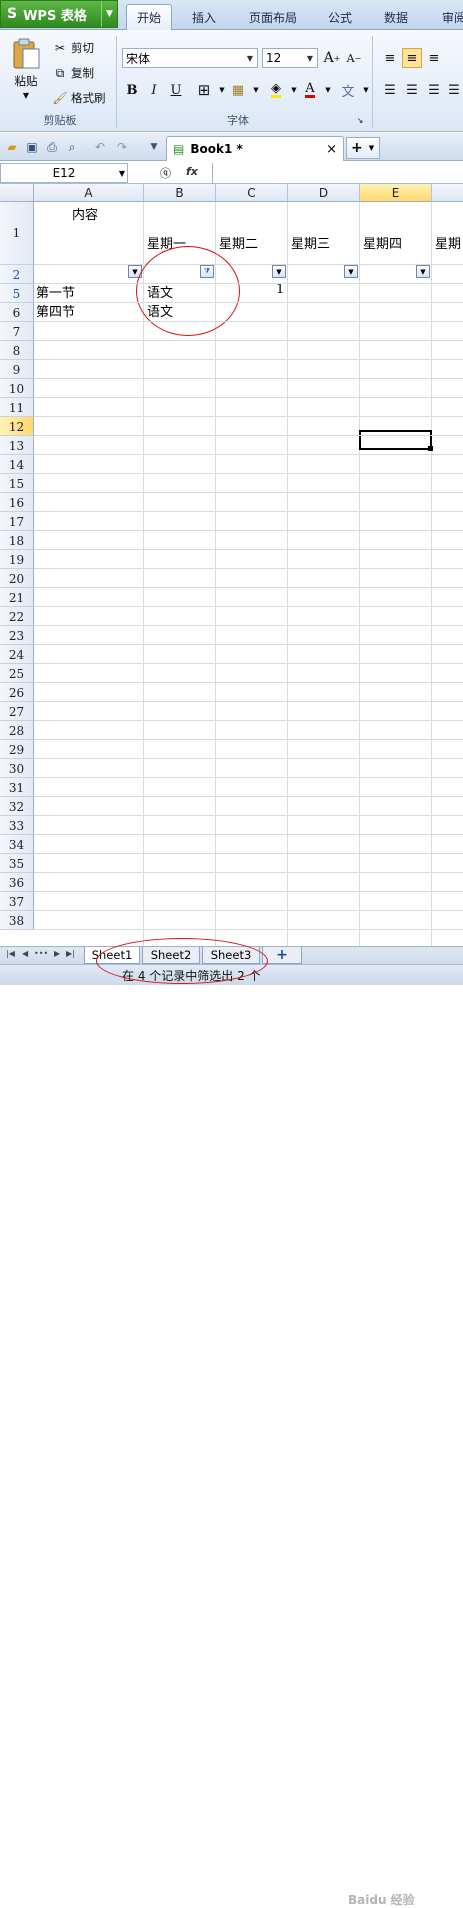 Image resolution: width=463 pixels, height=1908 pixels. I want to click on tab-formulas: 公式, so click(340, 17).